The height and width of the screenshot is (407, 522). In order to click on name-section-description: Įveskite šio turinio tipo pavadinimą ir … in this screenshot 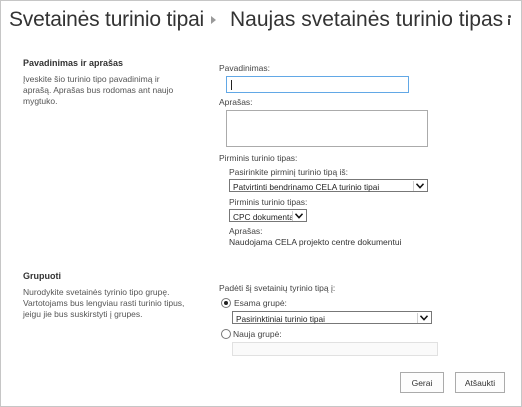, I will do `click(98, 90)`.